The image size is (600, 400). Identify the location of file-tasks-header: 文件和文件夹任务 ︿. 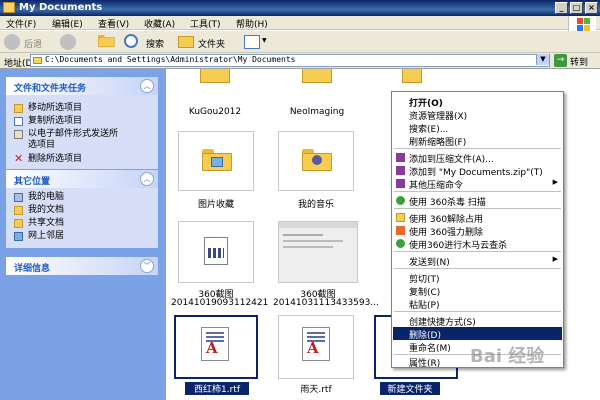
(82, 86).